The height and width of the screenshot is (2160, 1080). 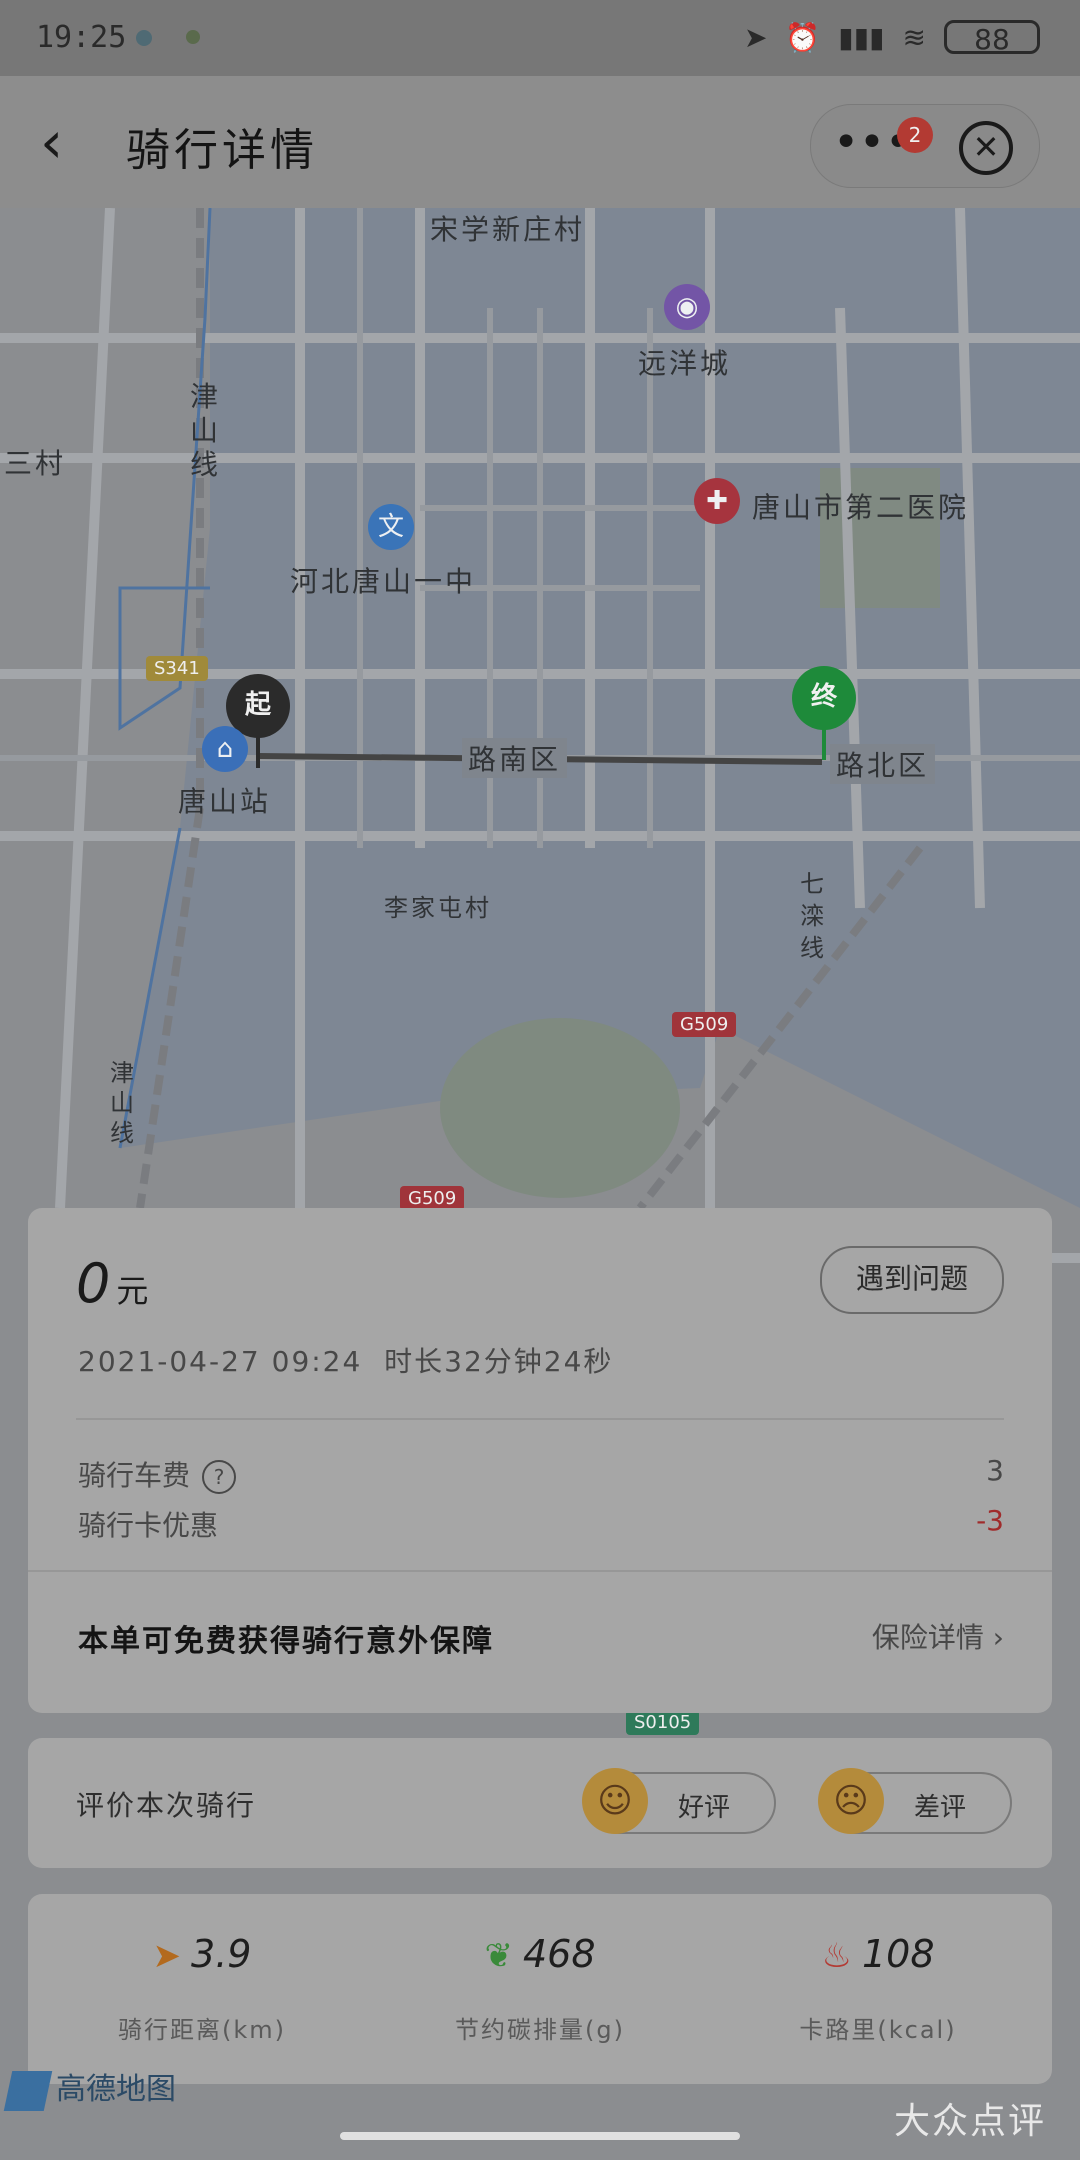 I want to click on battery-icon: 88, so click(x=992, y=38).